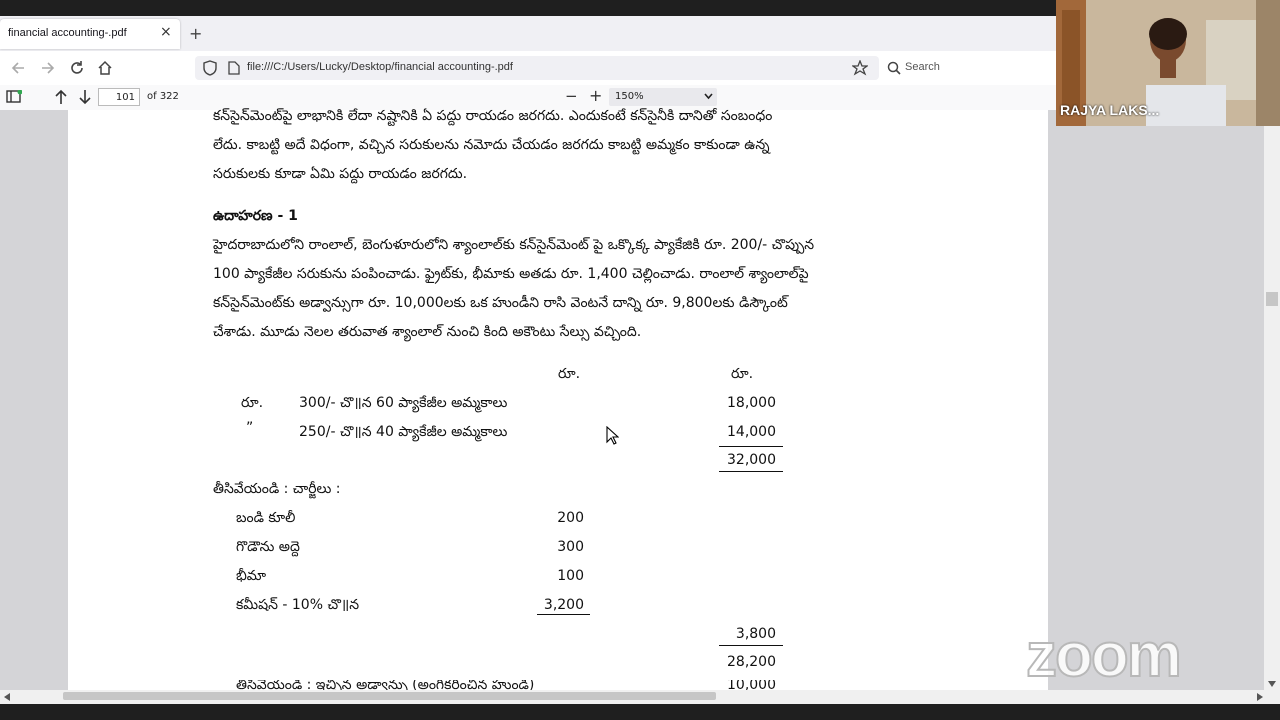  Describe the element at coordinates (14, 97) in the screenshot. I see `sidebar-toggle-icon` at that location.